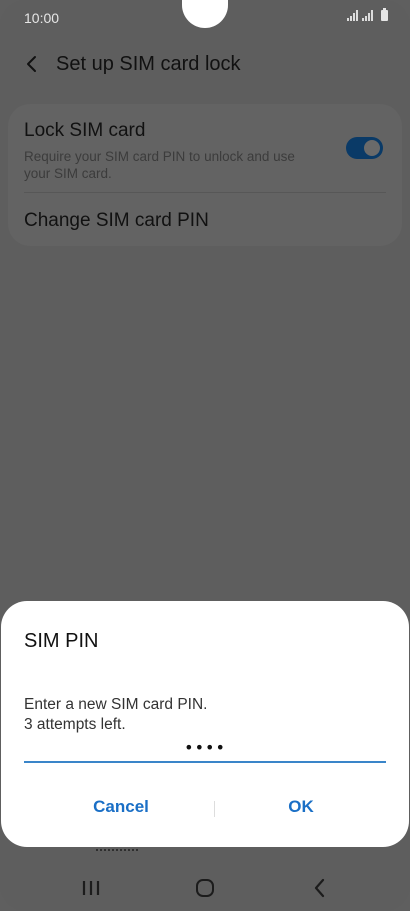 The width and height of the screenshot is (410, 911). What do you see at coordinates (205, 748) in the screenshot?
I see `pin-input` at bounding box center [205, 748].